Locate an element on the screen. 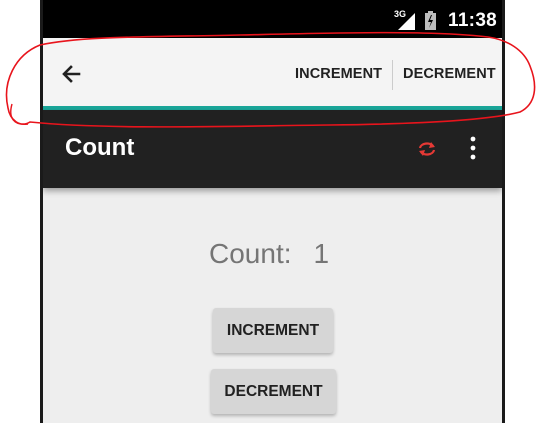  battery-icon is located at coordinates (430, 20).